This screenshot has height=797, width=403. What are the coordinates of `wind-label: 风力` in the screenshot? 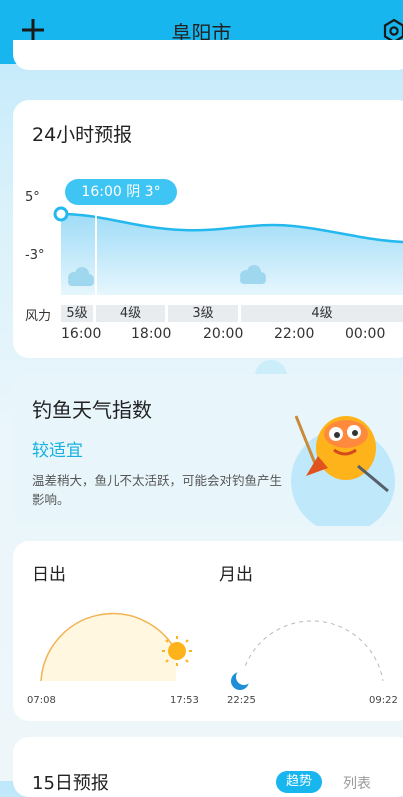 It's located at (38, 316).